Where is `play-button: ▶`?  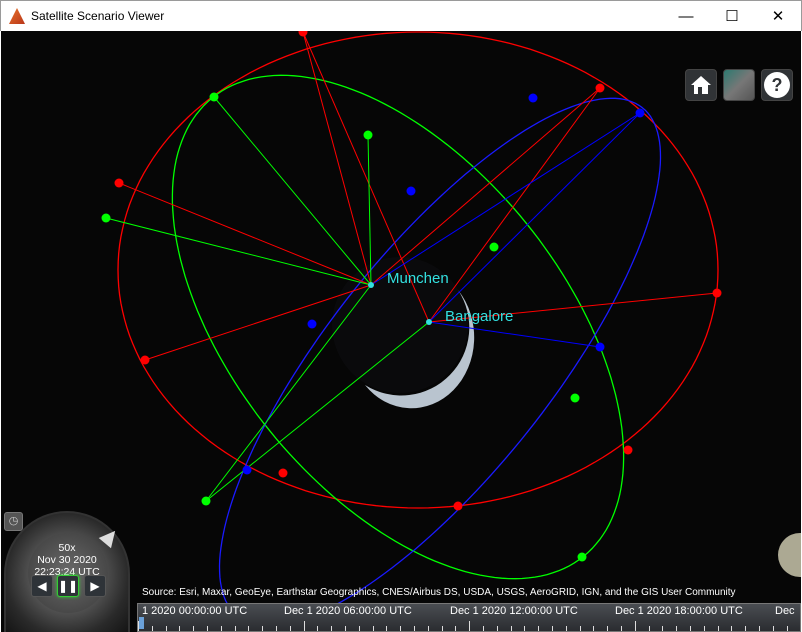 play-button: ▶ is located at coordinates (95, 586).